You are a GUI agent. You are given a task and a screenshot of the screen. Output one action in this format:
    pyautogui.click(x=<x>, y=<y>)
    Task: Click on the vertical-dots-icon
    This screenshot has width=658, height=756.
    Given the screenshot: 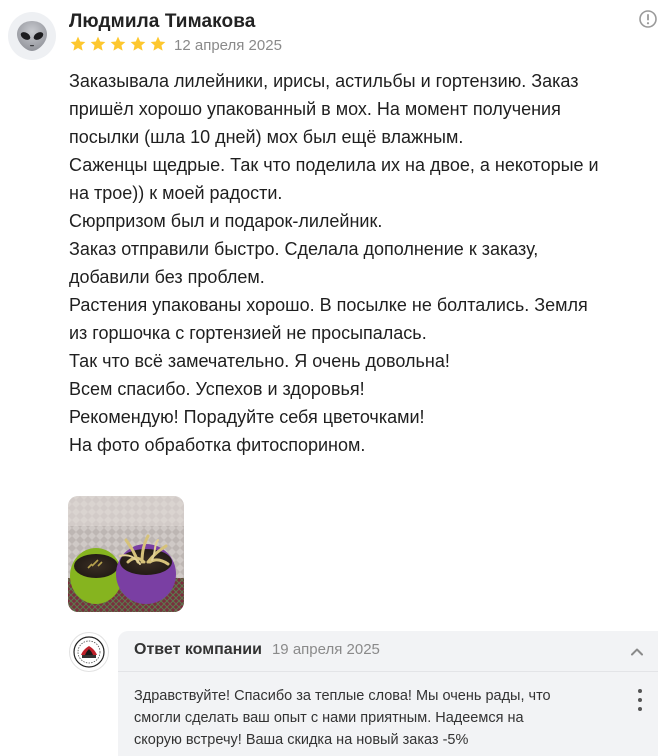 What is the action you would take?
    pyautogui.click(x=640, y=700)
    